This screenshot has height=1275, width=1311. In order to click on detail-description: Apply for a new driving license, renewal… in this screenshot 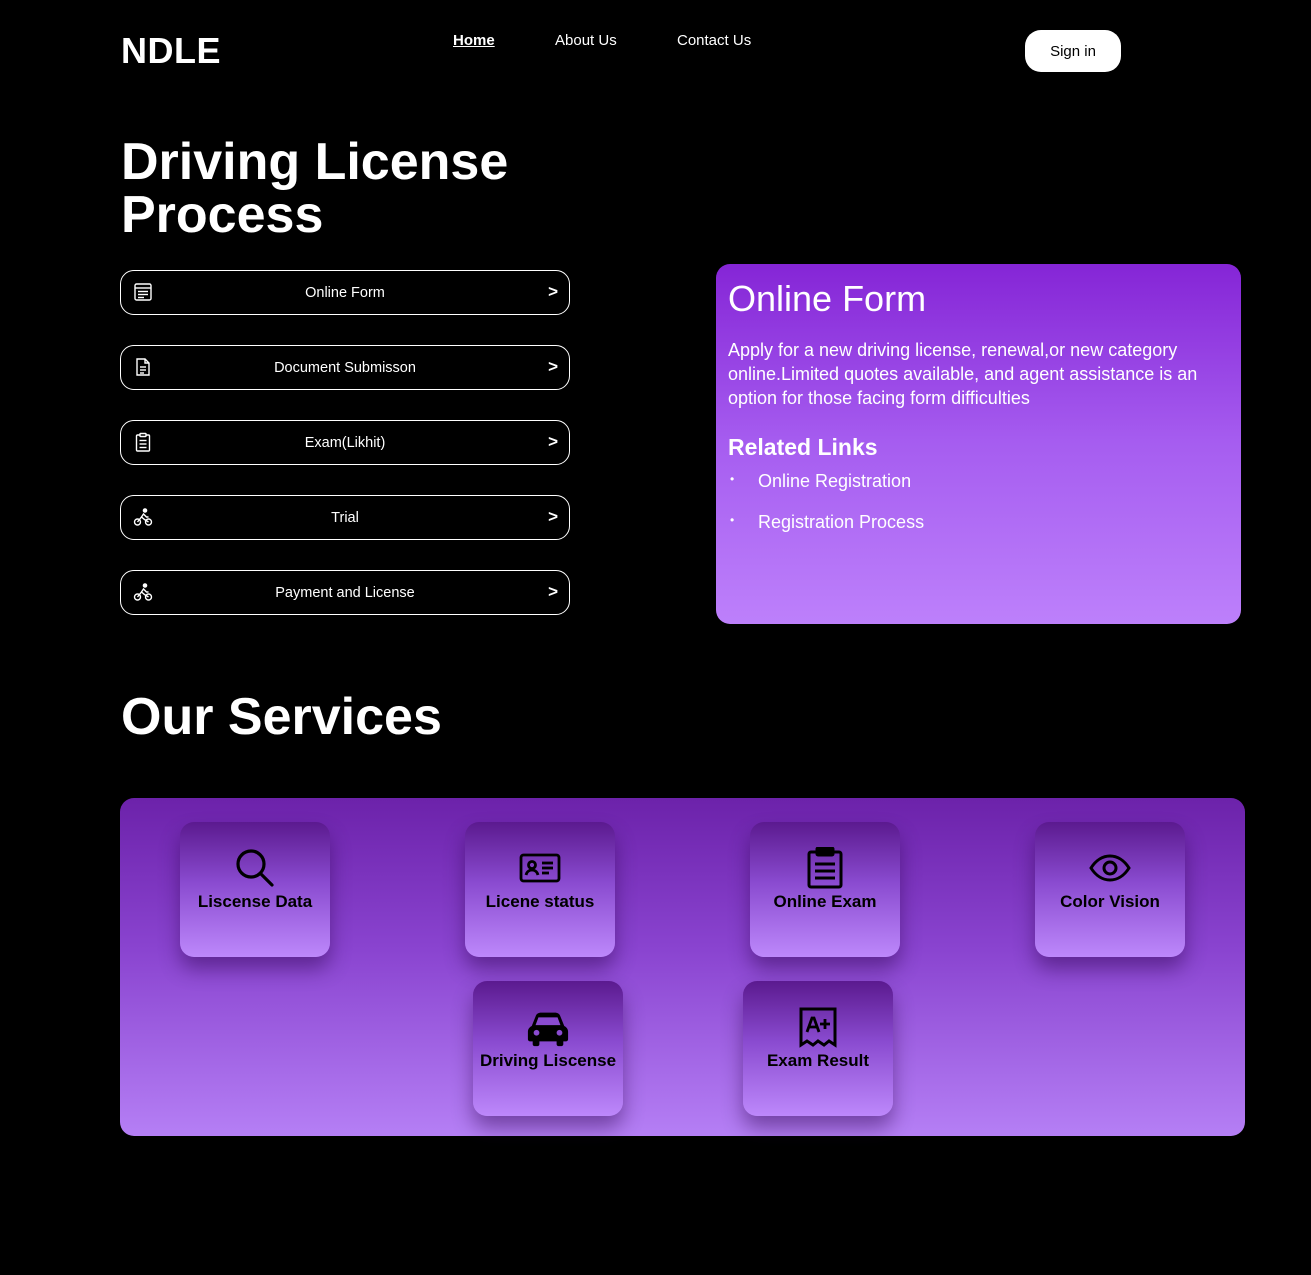, I will do `click(963, 374)`.